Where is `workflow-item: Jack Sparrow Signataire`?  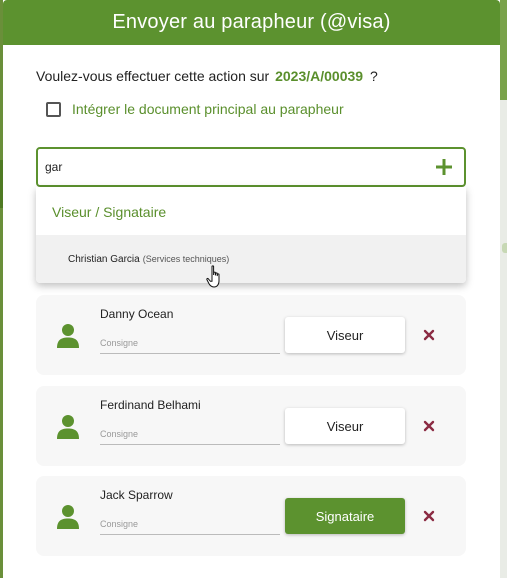 workflow-item: Jack Sparrow Signataire is located at coordinates (251, 516).